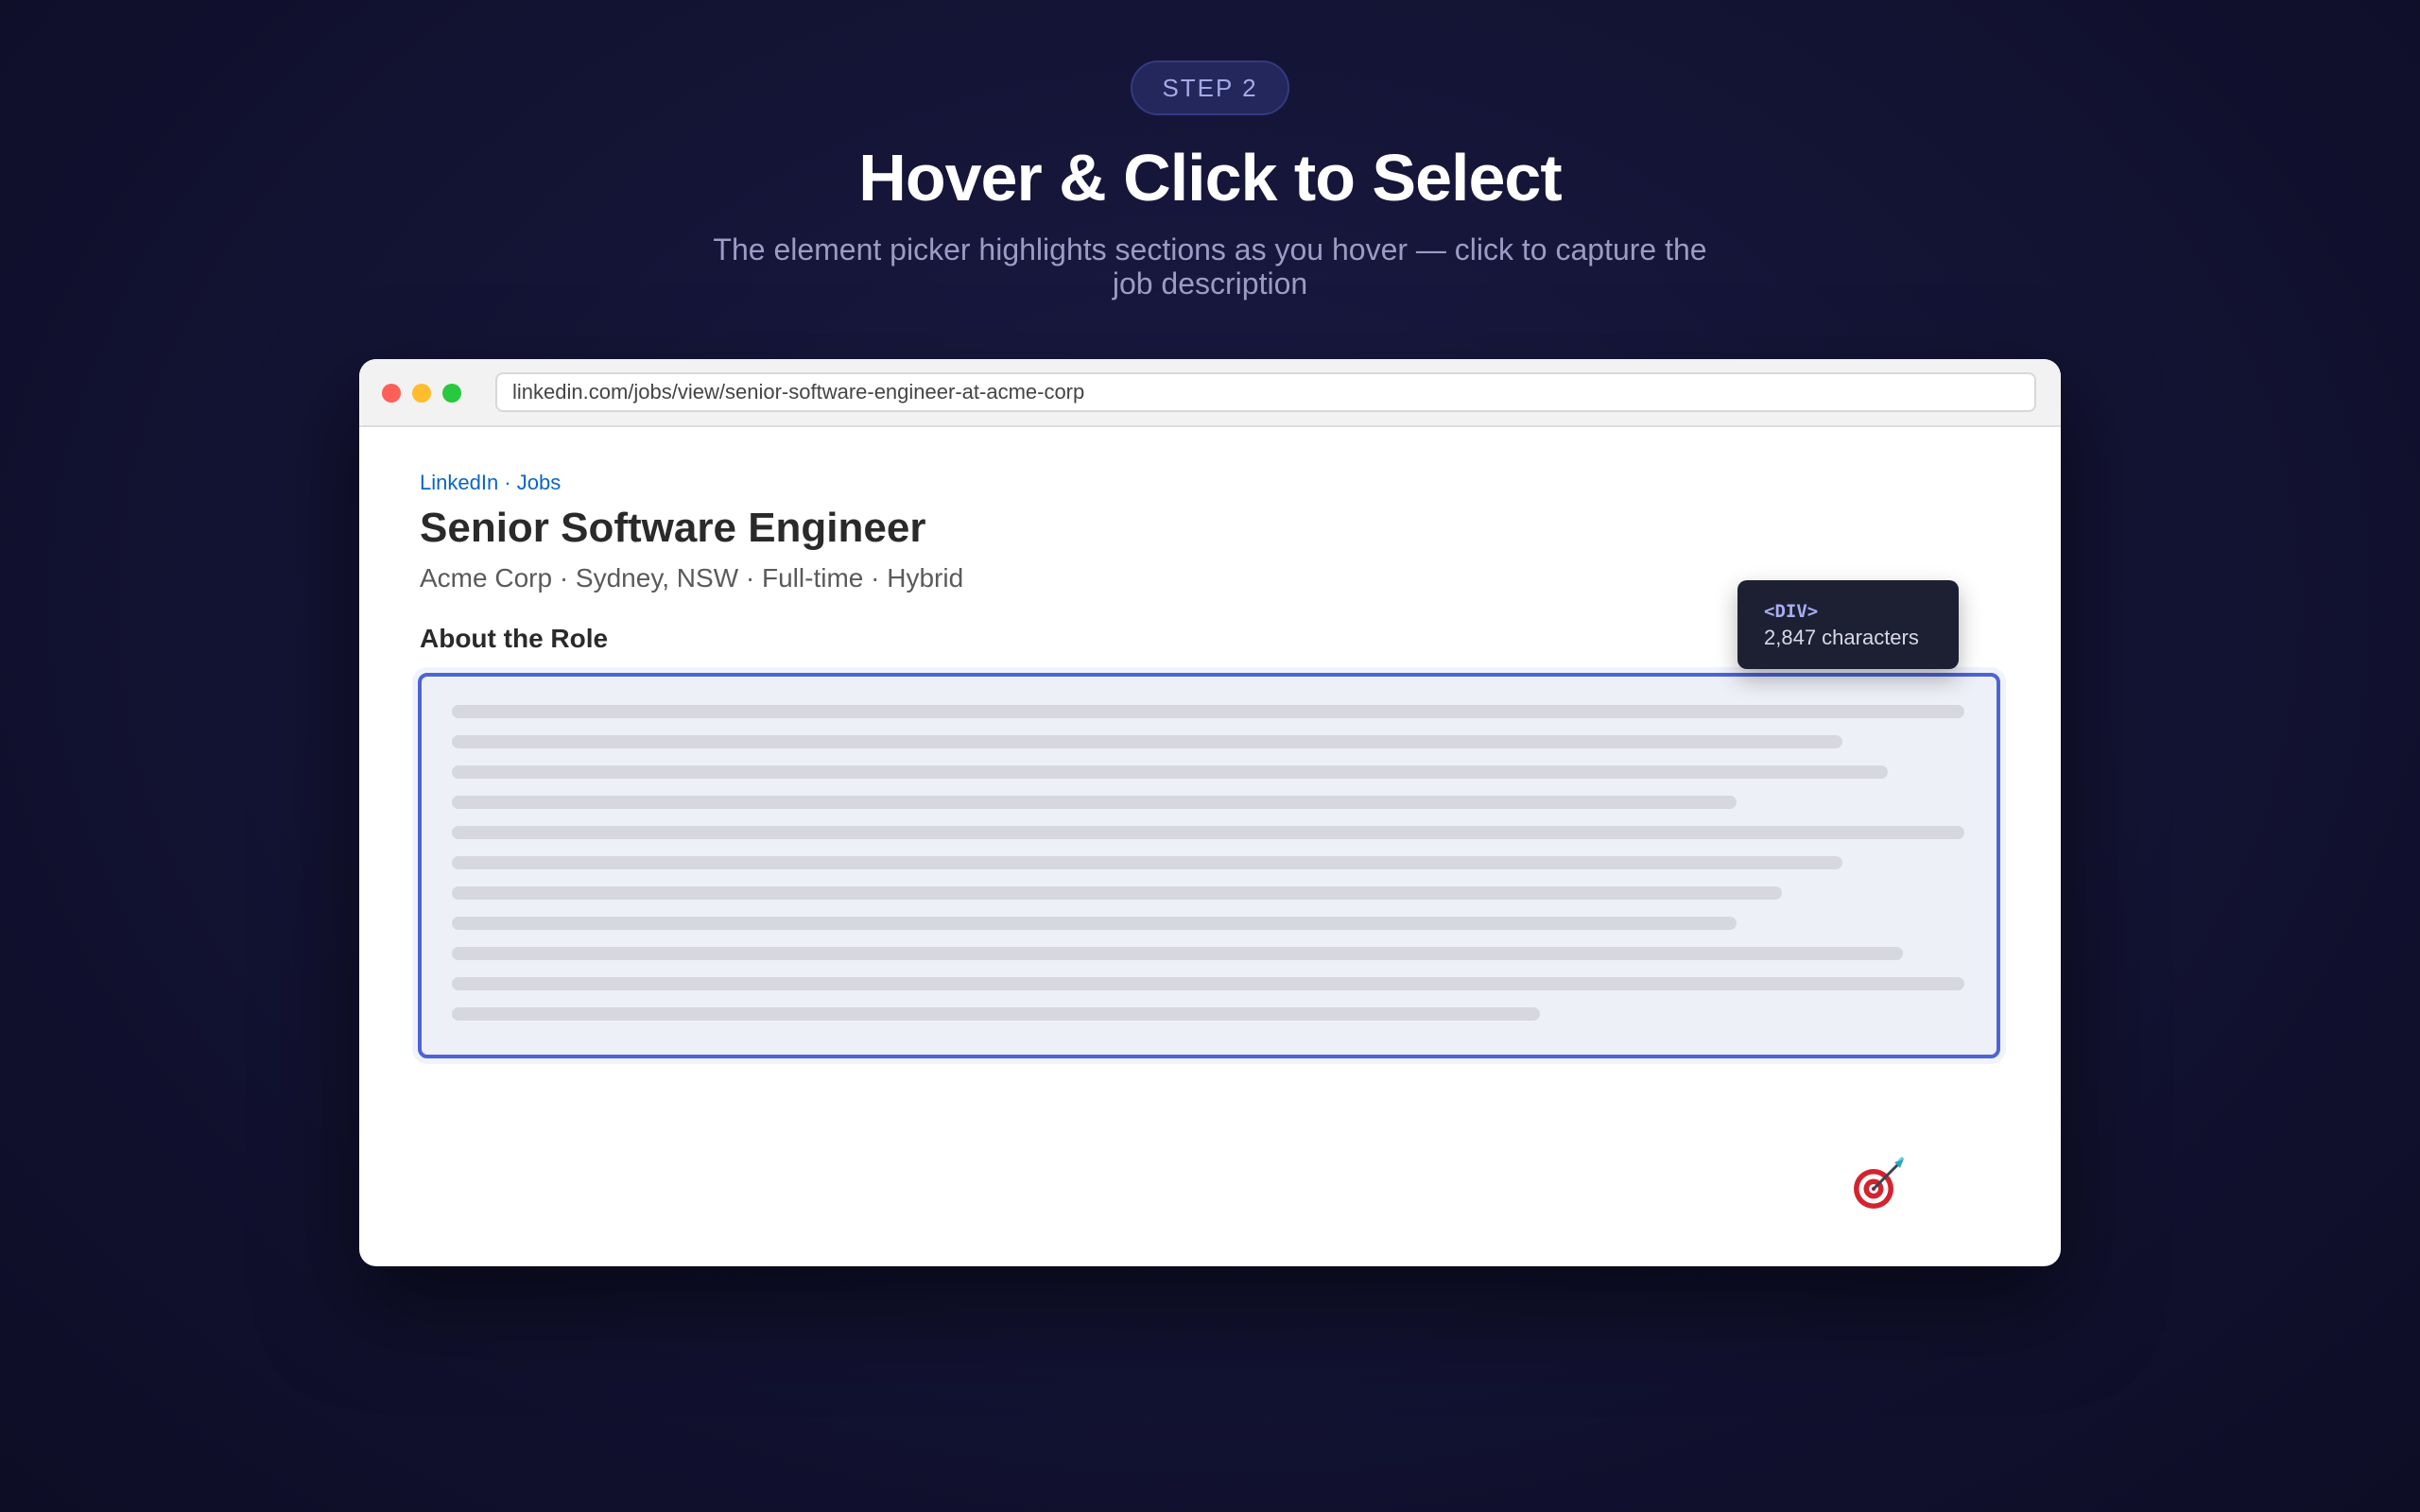 The image size is (2420, 1512). What do you see at coordinates (1841, 637) in the screenshot?
I see `tooltip-character-count: 2,847 characters` at bounding box center [1841, 637].